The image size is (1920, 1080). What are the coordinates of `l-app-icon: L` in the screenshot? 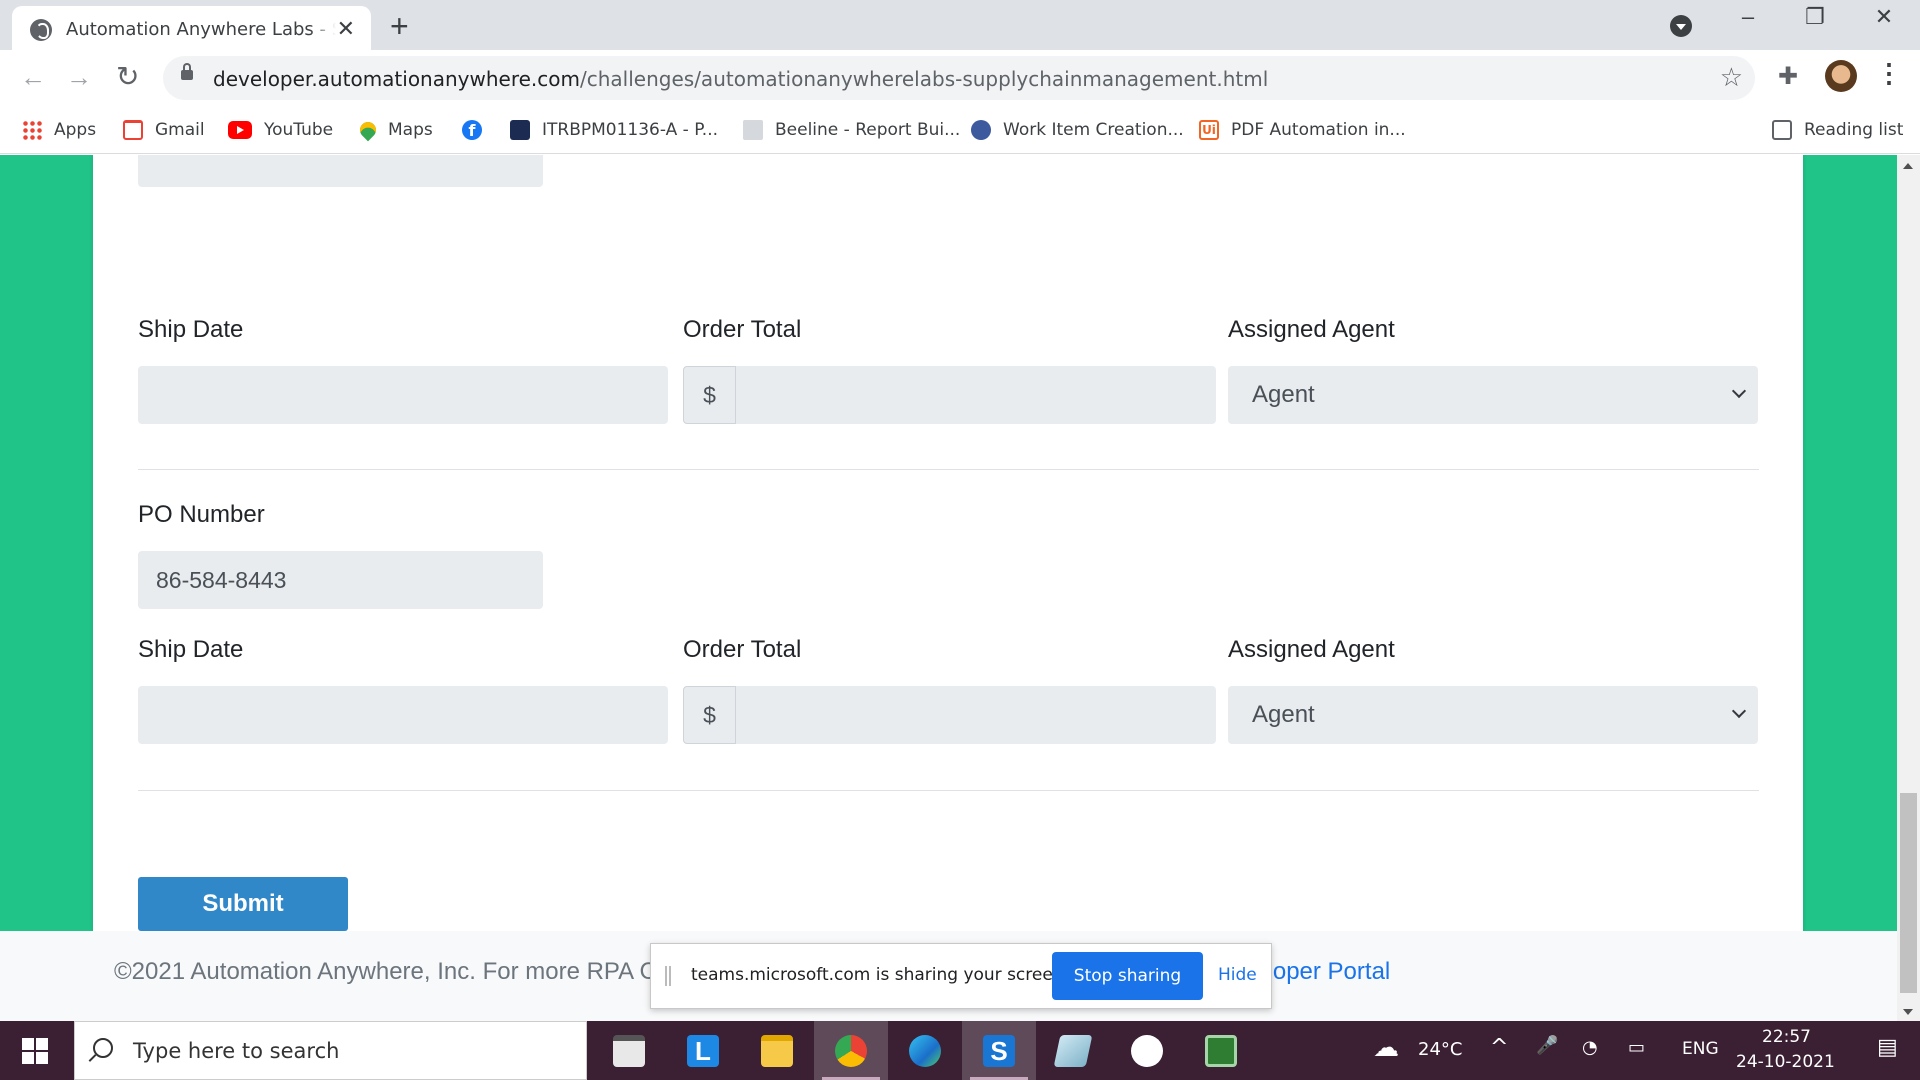 It's located at (703, 1051).